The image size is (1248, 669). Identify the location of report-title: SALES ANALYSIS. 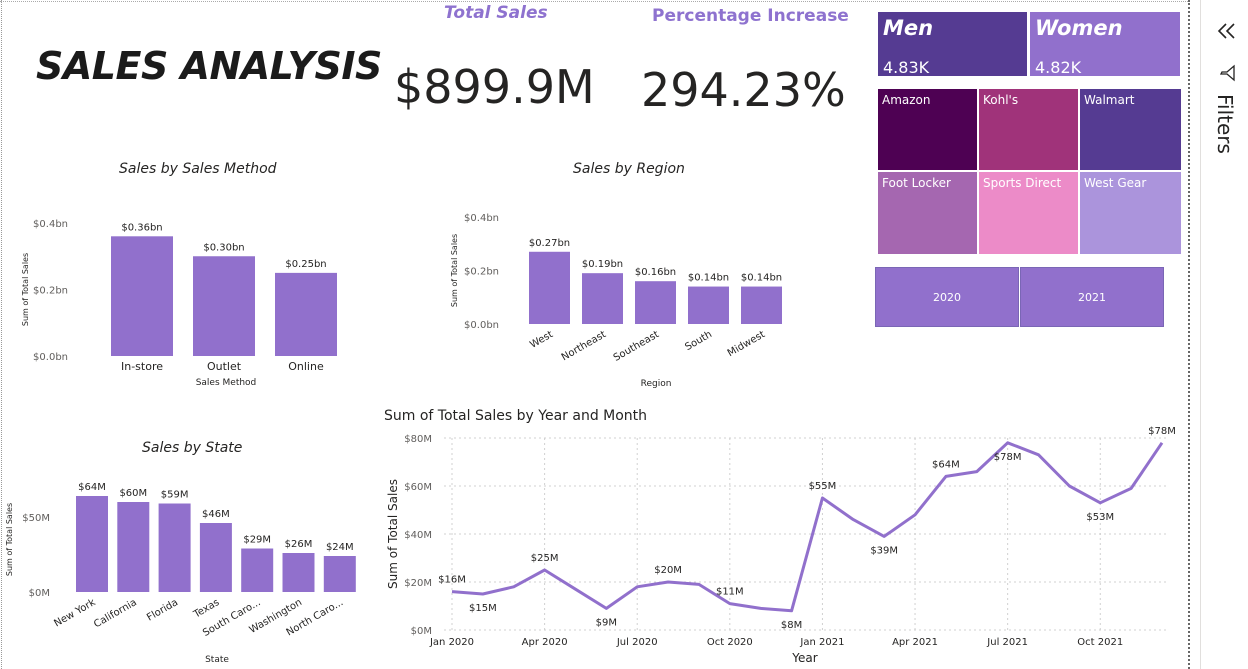
(209, 66).